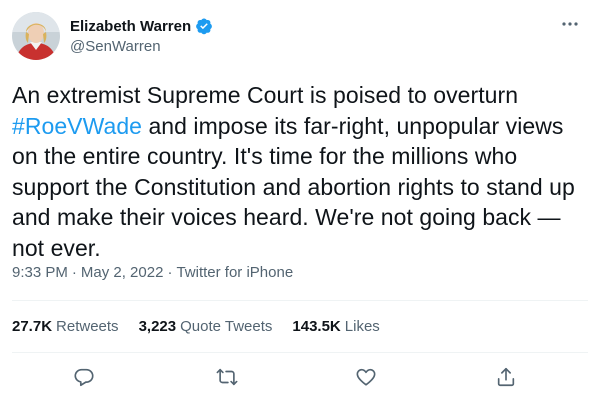 This screenshot has height=406, width=600. I want to click on verified-badge-icon, so click(204, 26).